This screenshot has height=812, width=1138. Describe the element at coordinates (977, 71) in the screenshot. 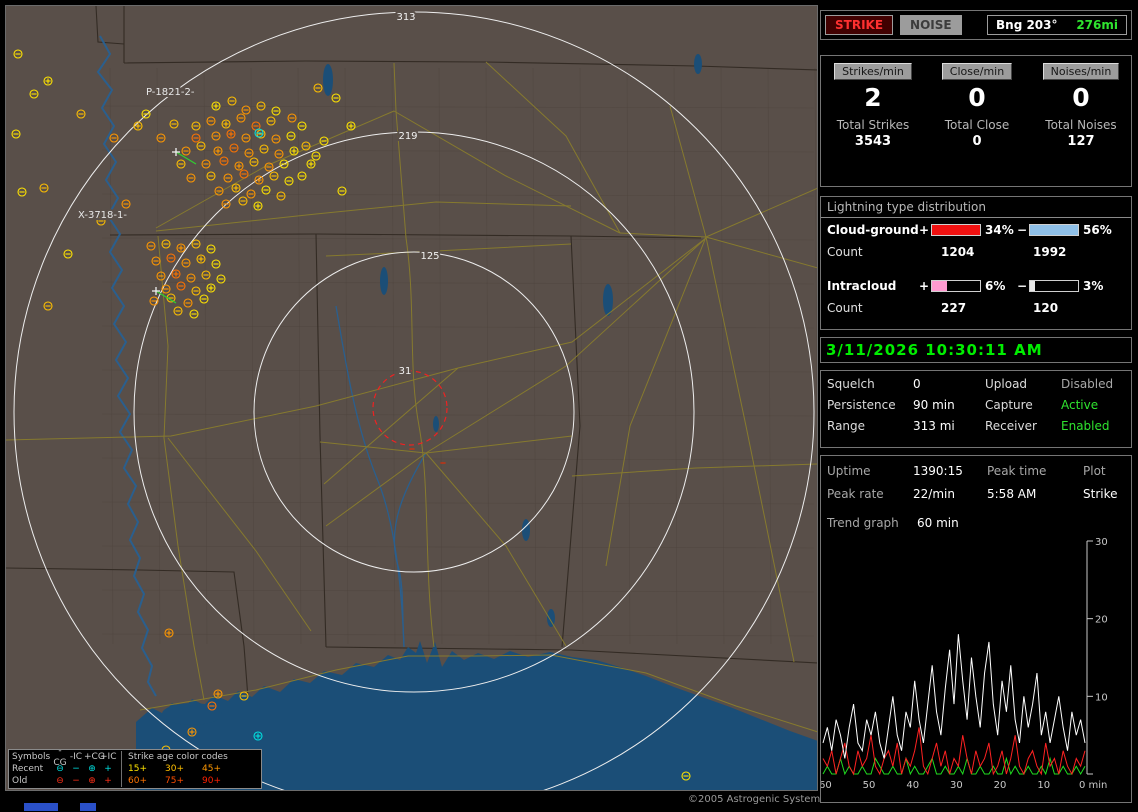

I see `close-per-min-button: Close/min` at that location.